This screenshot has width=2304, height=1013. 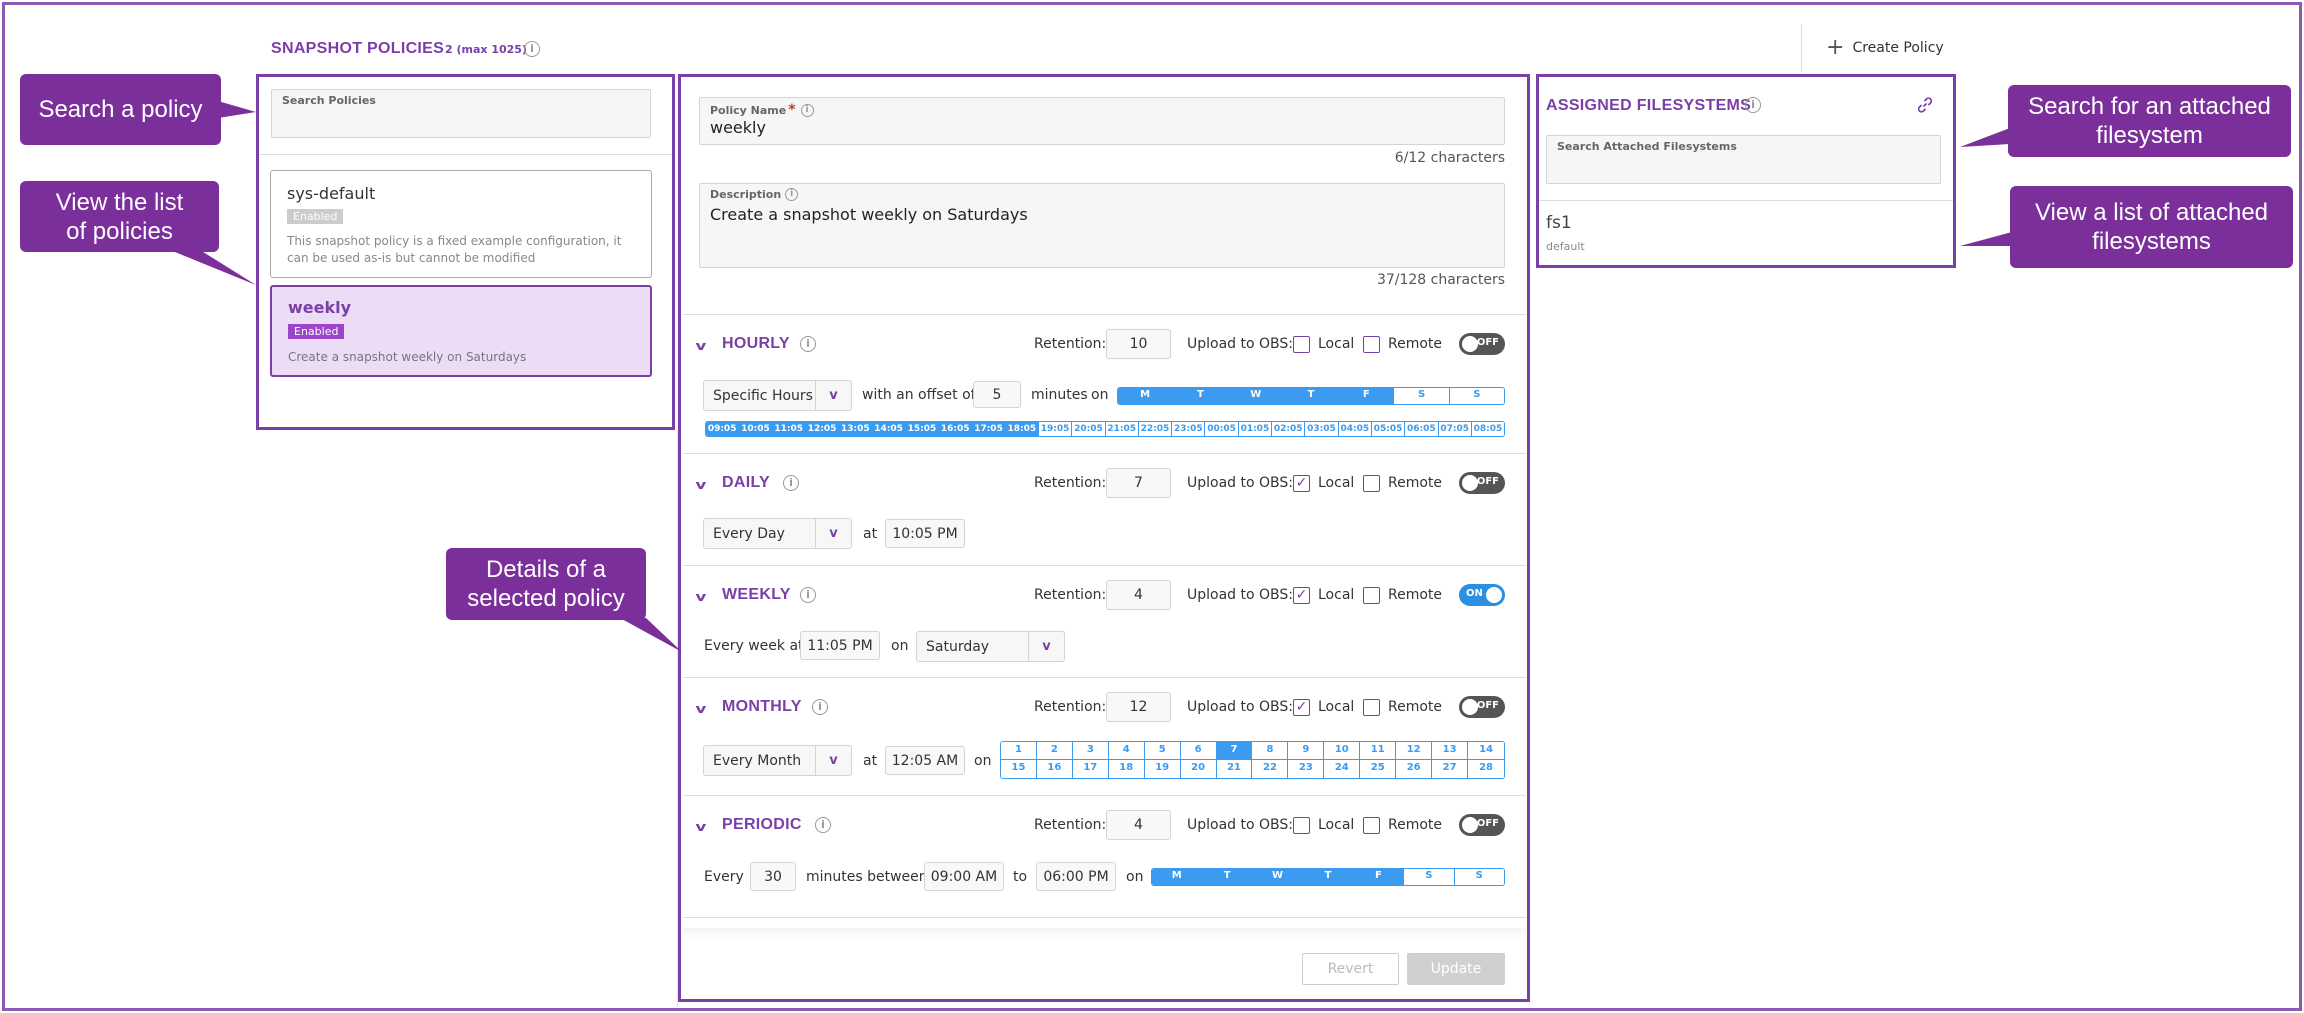 What do you see at coordinates (1138, 825) in the screenshot?
I see `periodic-retention-input: 4` at bounding box center [1138, 825].